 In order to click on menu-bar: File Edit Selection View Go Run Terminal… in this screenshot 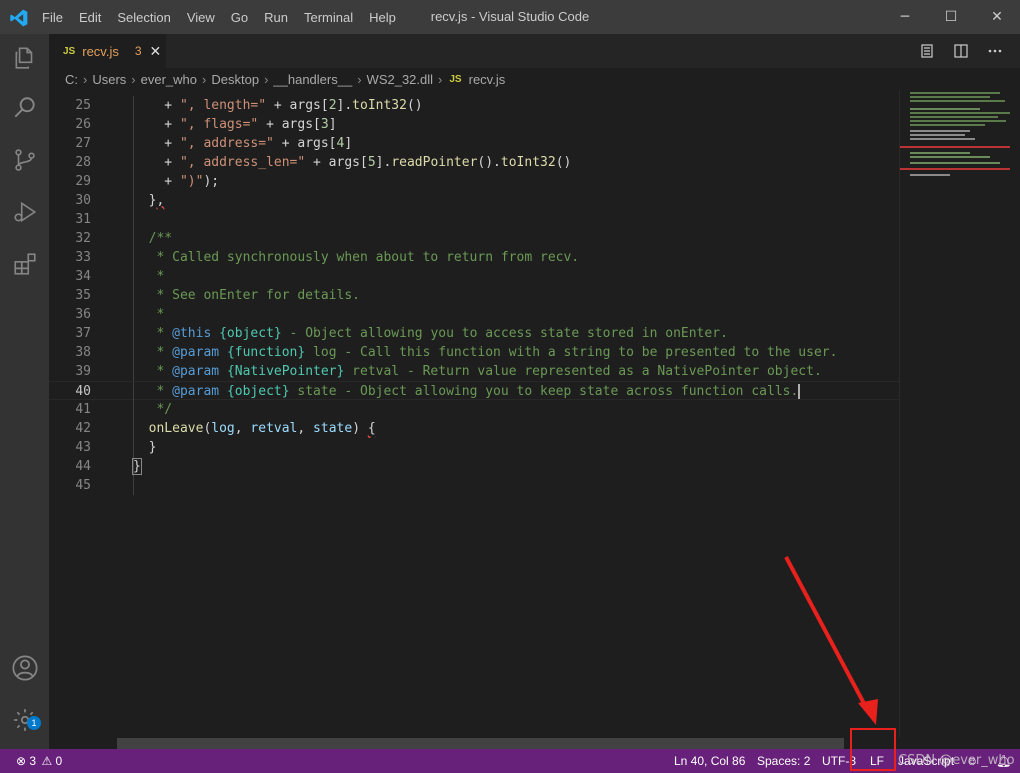, I will do `click(219, 17)`.